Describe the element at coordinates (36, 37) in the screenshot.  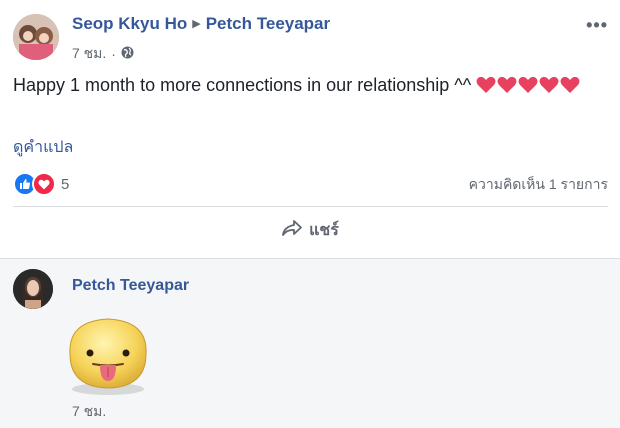
I see `author-avatar` at that location.